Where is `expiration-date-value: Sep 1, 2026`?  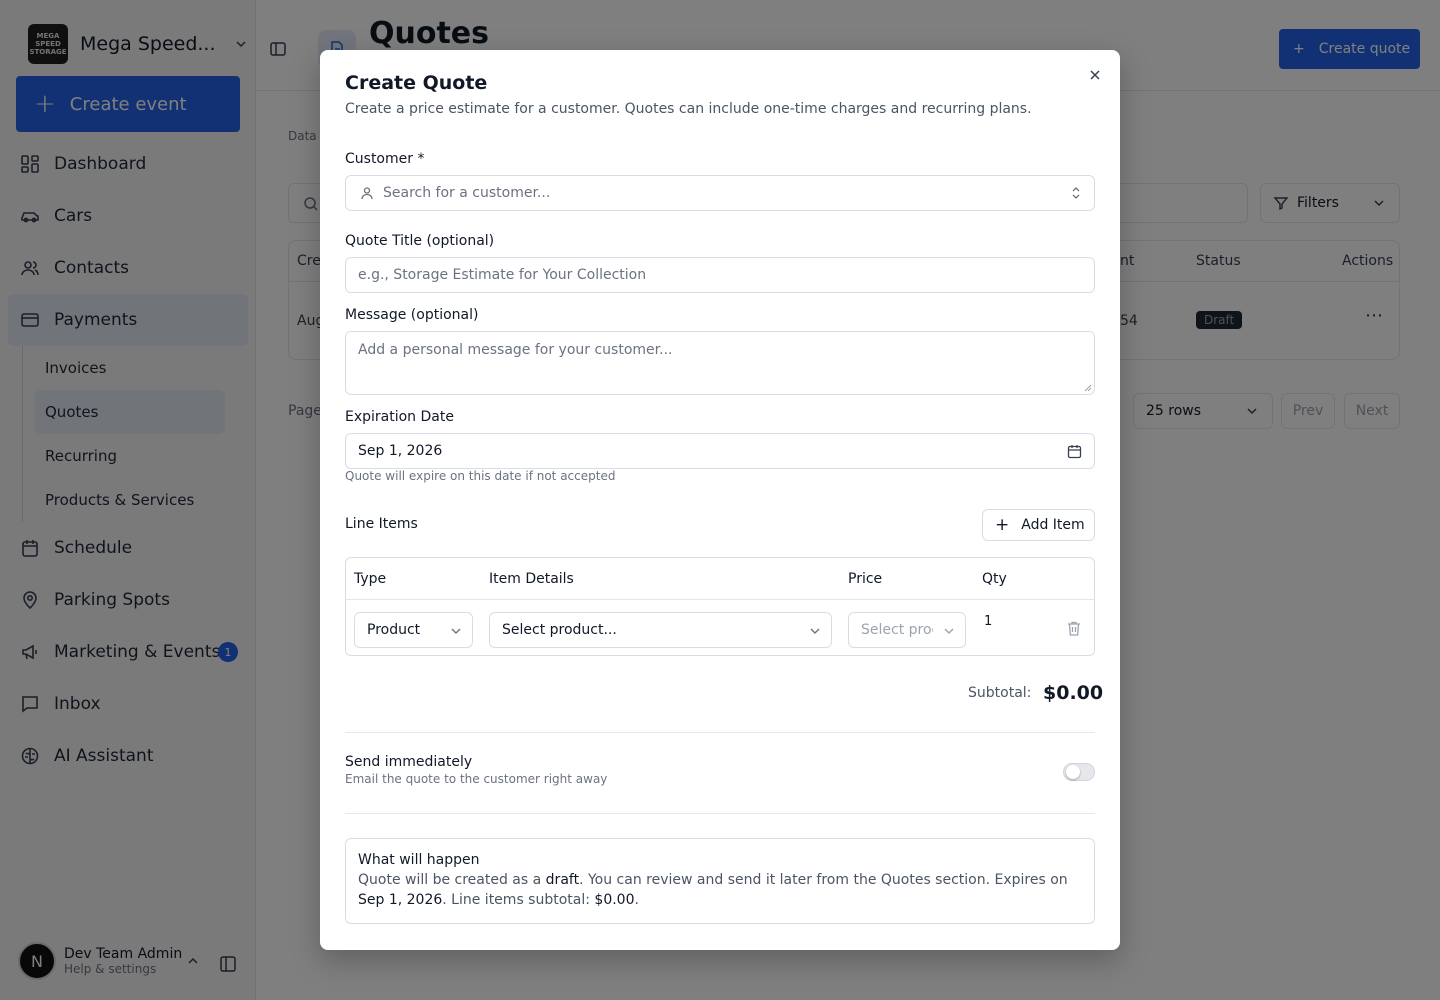
expiration-date-value: Sep 1, 2026 is located at coordinates (400, 451).